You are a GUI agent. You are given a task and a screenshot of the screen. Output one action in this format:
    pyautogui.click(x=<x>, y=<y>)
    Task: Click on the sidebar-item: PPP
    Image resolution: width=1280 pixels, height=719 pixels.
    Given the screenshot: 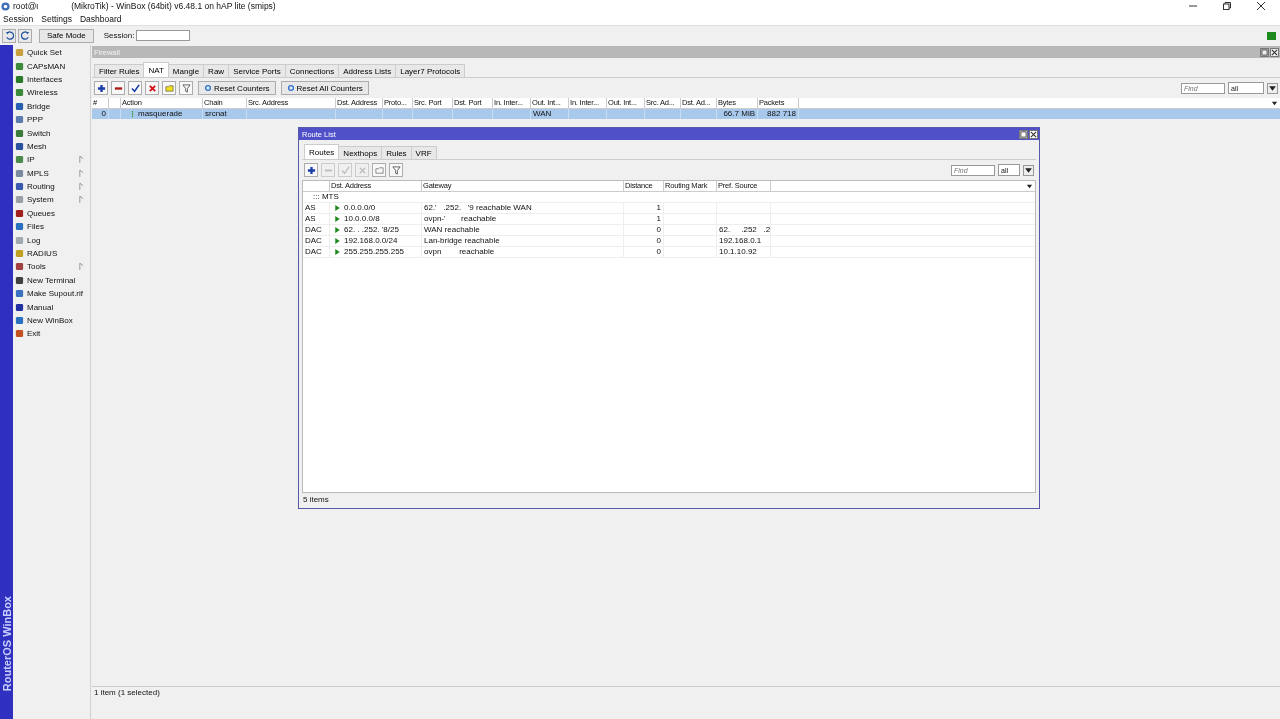 What is the action you would take?
    pyautogui.click(x=51, y=119)
    